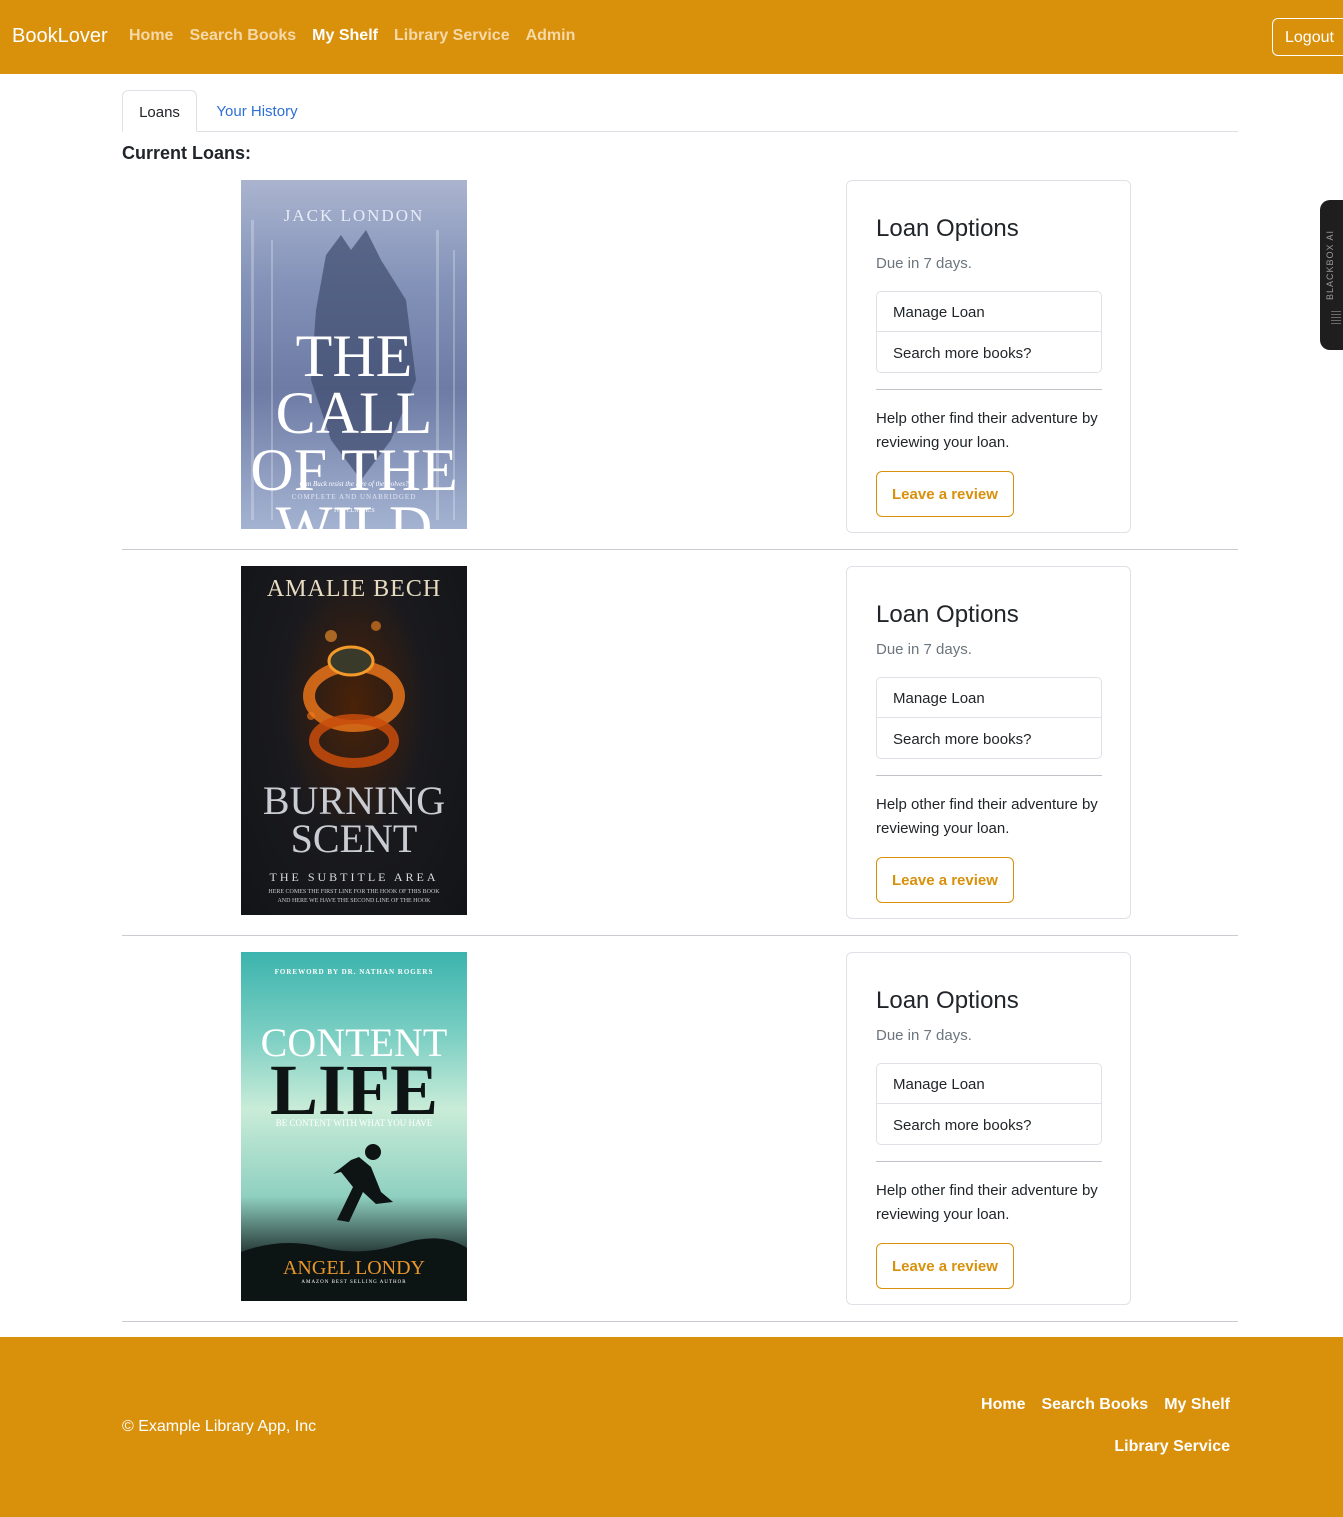  Describe the element at coordinates (257, 111) in the screenshot. I see `tab-your-history: Your History` at that location.